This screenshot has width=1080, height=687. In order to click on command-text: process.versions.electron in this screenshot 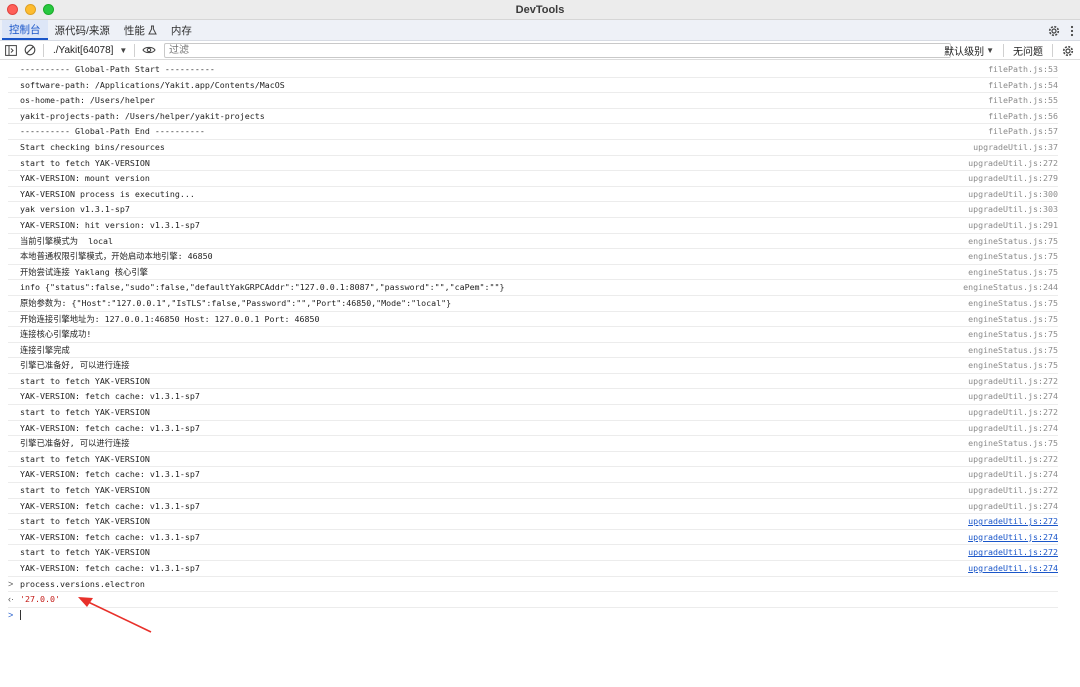, I will do `click(82, 583)`.